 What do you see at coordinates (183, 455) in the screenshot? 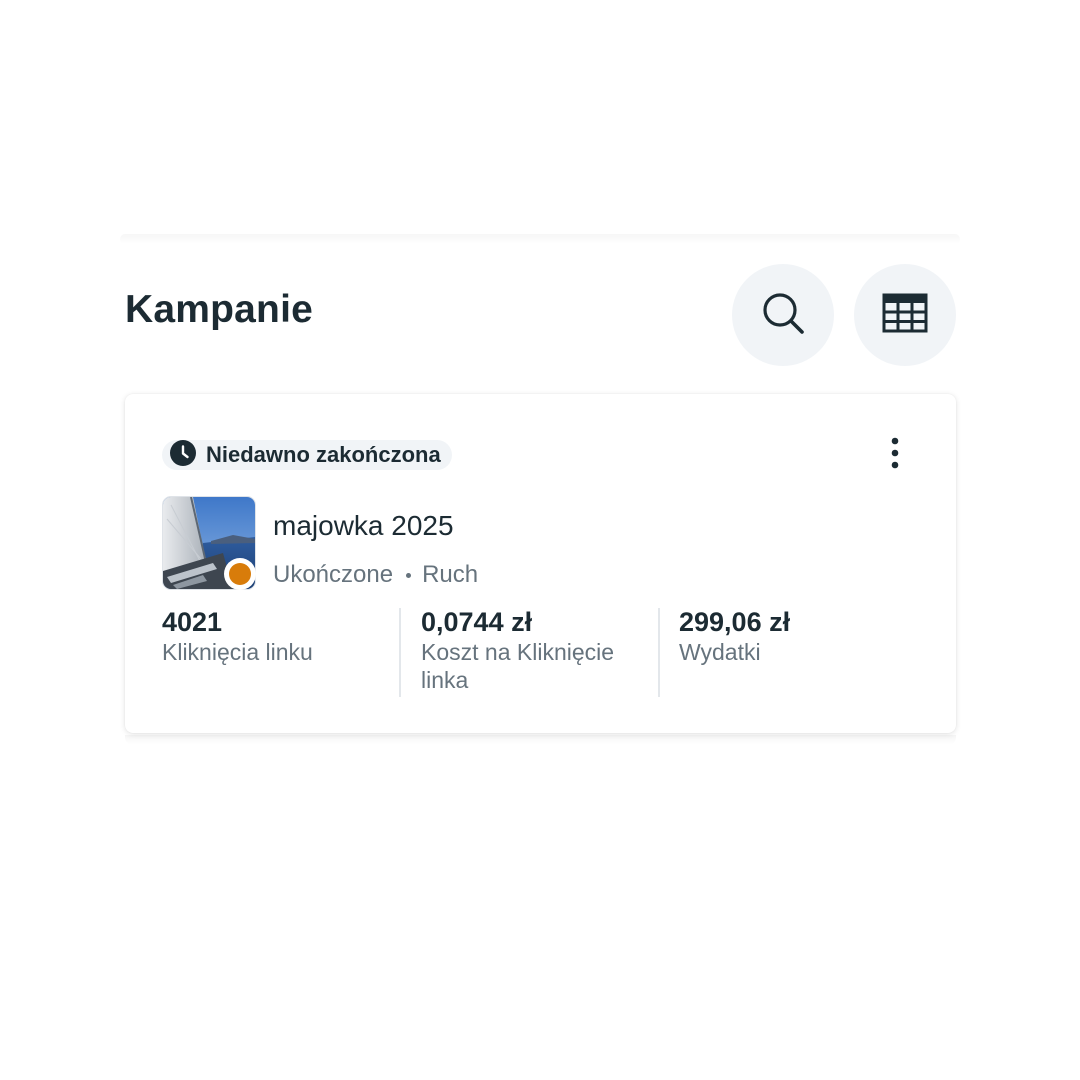
I see `clock-icon` at bounding box center [183, 455].